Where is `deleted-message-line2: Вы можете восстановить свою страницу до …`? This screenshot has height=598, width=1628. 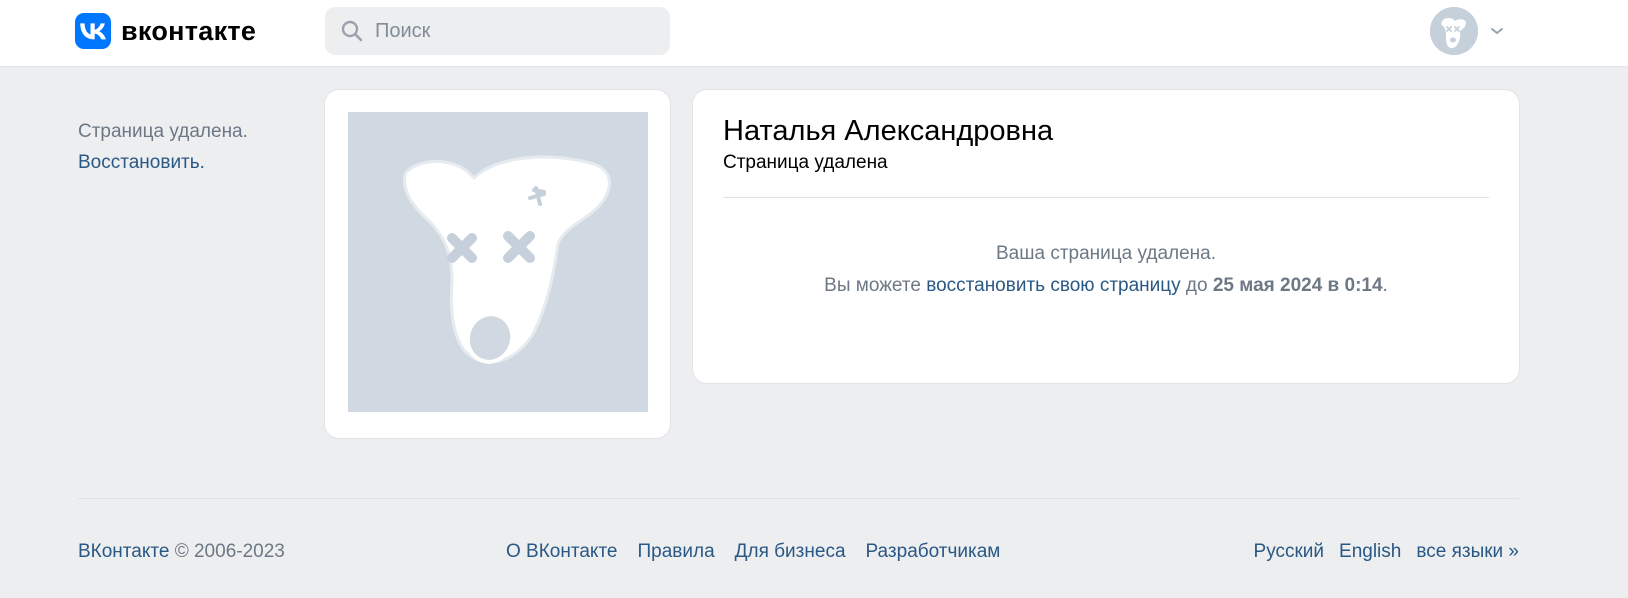 deleted-message-line2: Вы можете восстановить свою страницу до … is located at coordinates (1106, 286).